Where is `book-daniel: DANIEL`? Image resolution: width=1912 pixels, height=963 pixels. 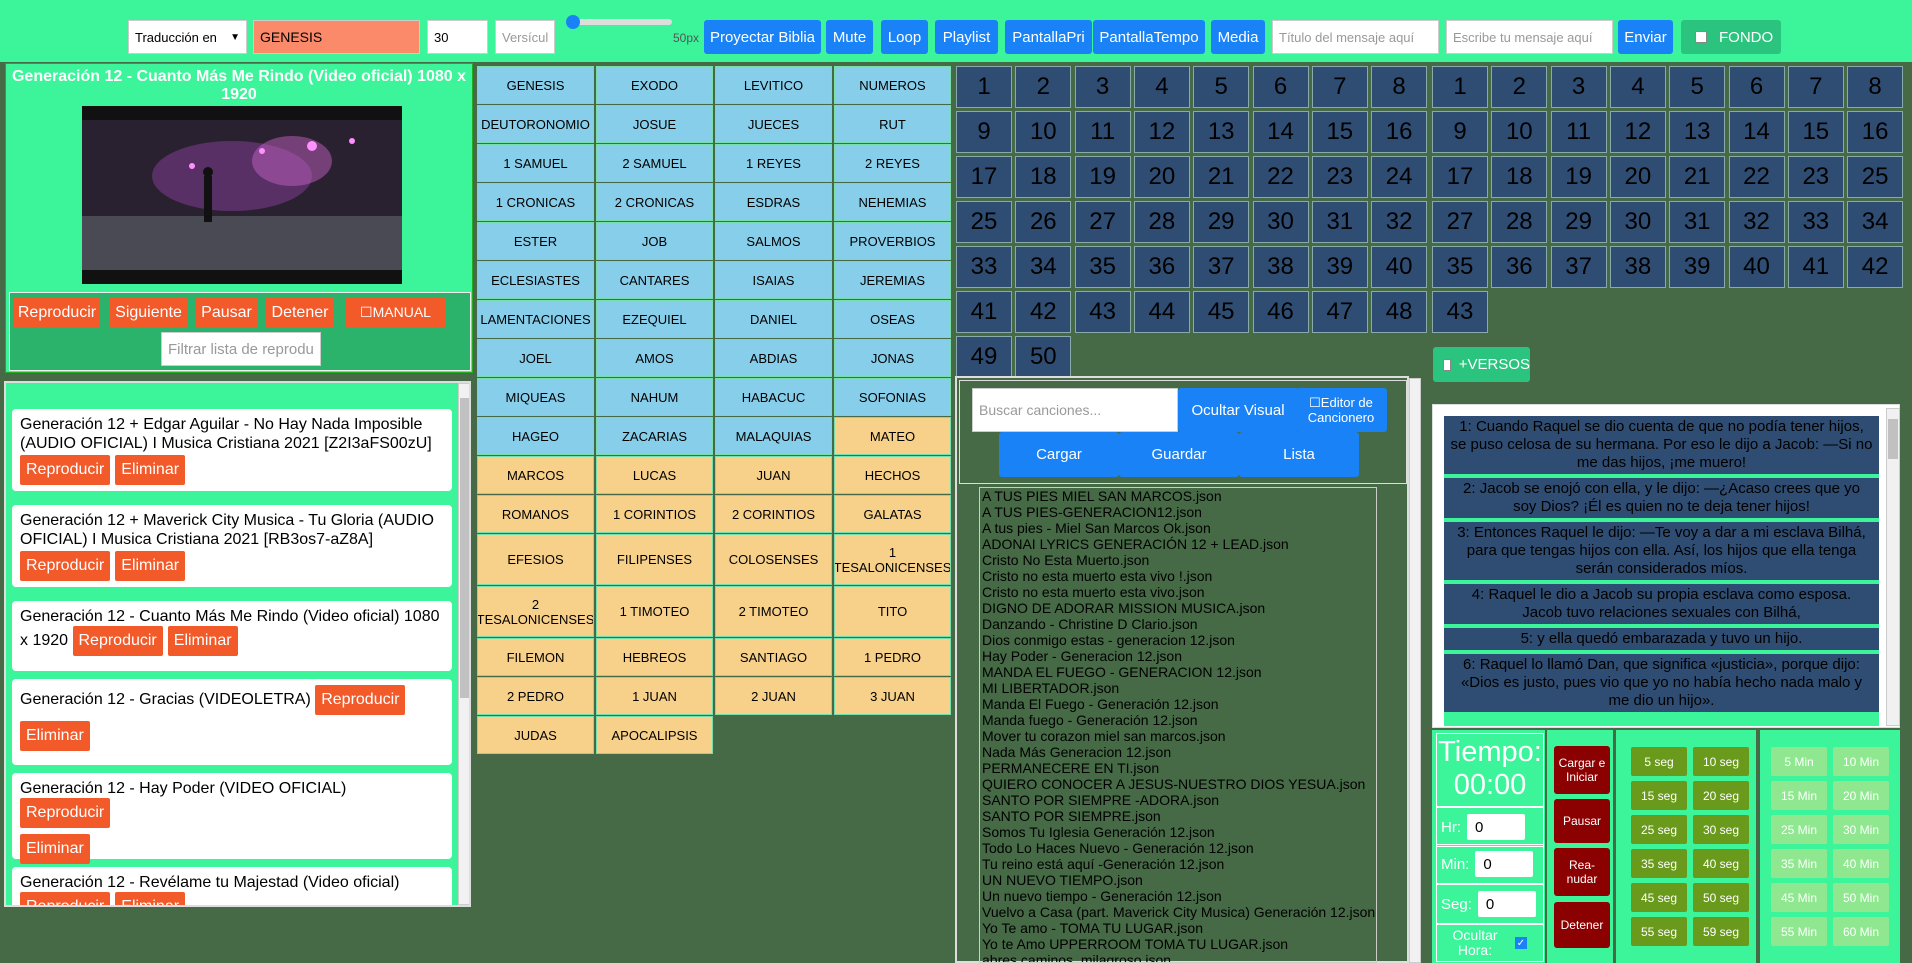
book-daniel: DANIEL is located at coordinates (773, 319).